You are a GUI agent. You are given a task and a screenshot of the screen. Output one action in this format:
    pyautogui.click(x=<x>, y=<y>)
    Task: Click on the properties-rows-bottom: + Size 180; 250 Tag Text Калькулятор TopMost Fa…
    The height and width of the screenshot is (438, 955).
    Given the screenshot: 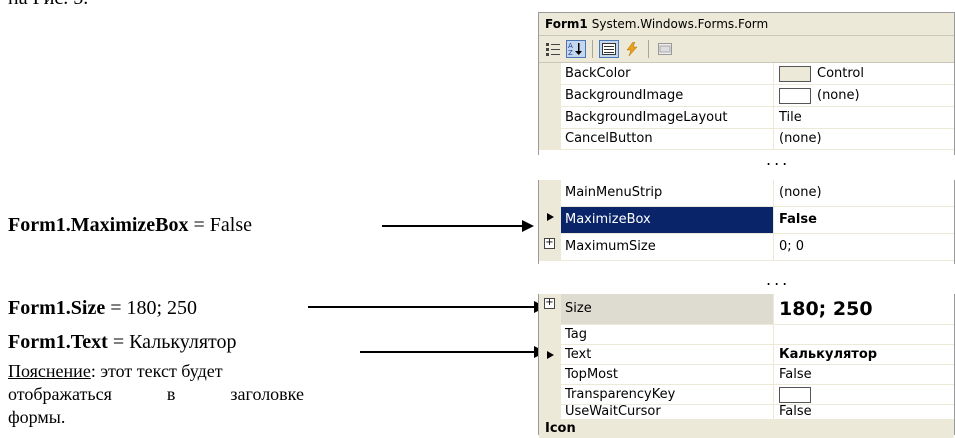 What is the action you would take?
    pyautogui.click(x=746, y=357)
    